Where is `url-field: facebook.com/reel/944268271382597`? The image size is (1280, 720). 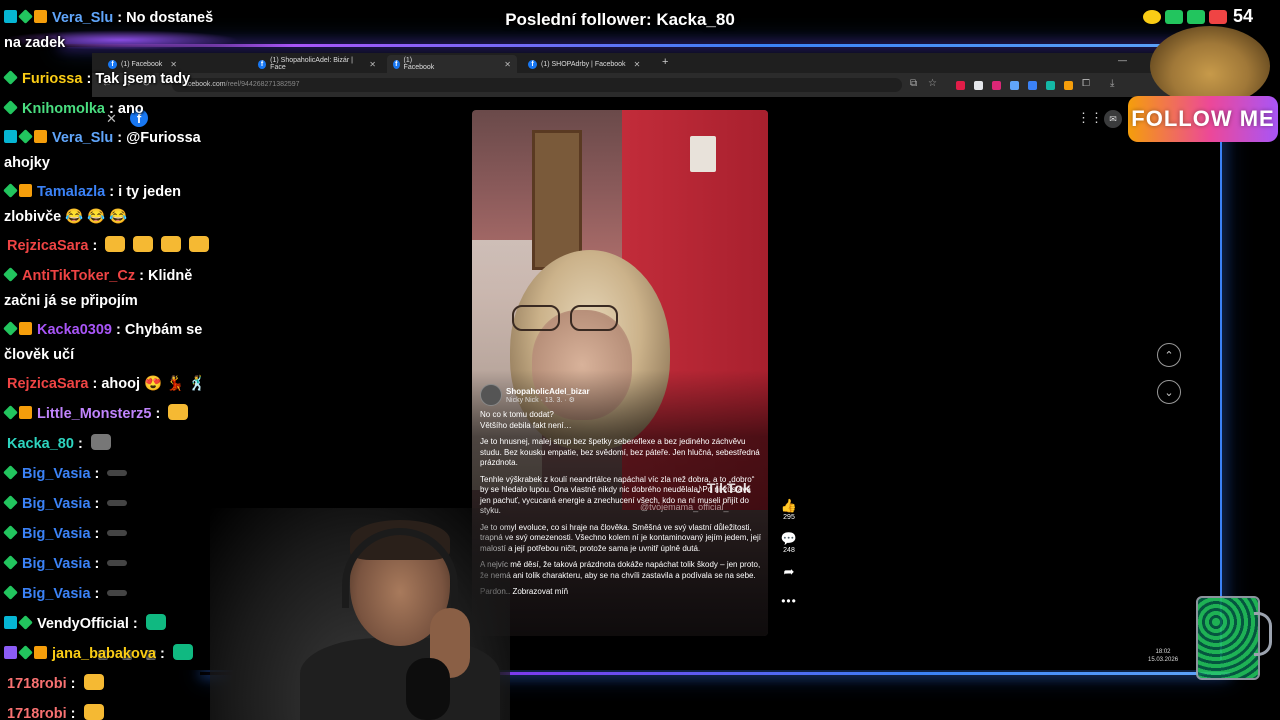
url-field: facebook.com/reel/944268271382597 is located at coordinates (537, 85).